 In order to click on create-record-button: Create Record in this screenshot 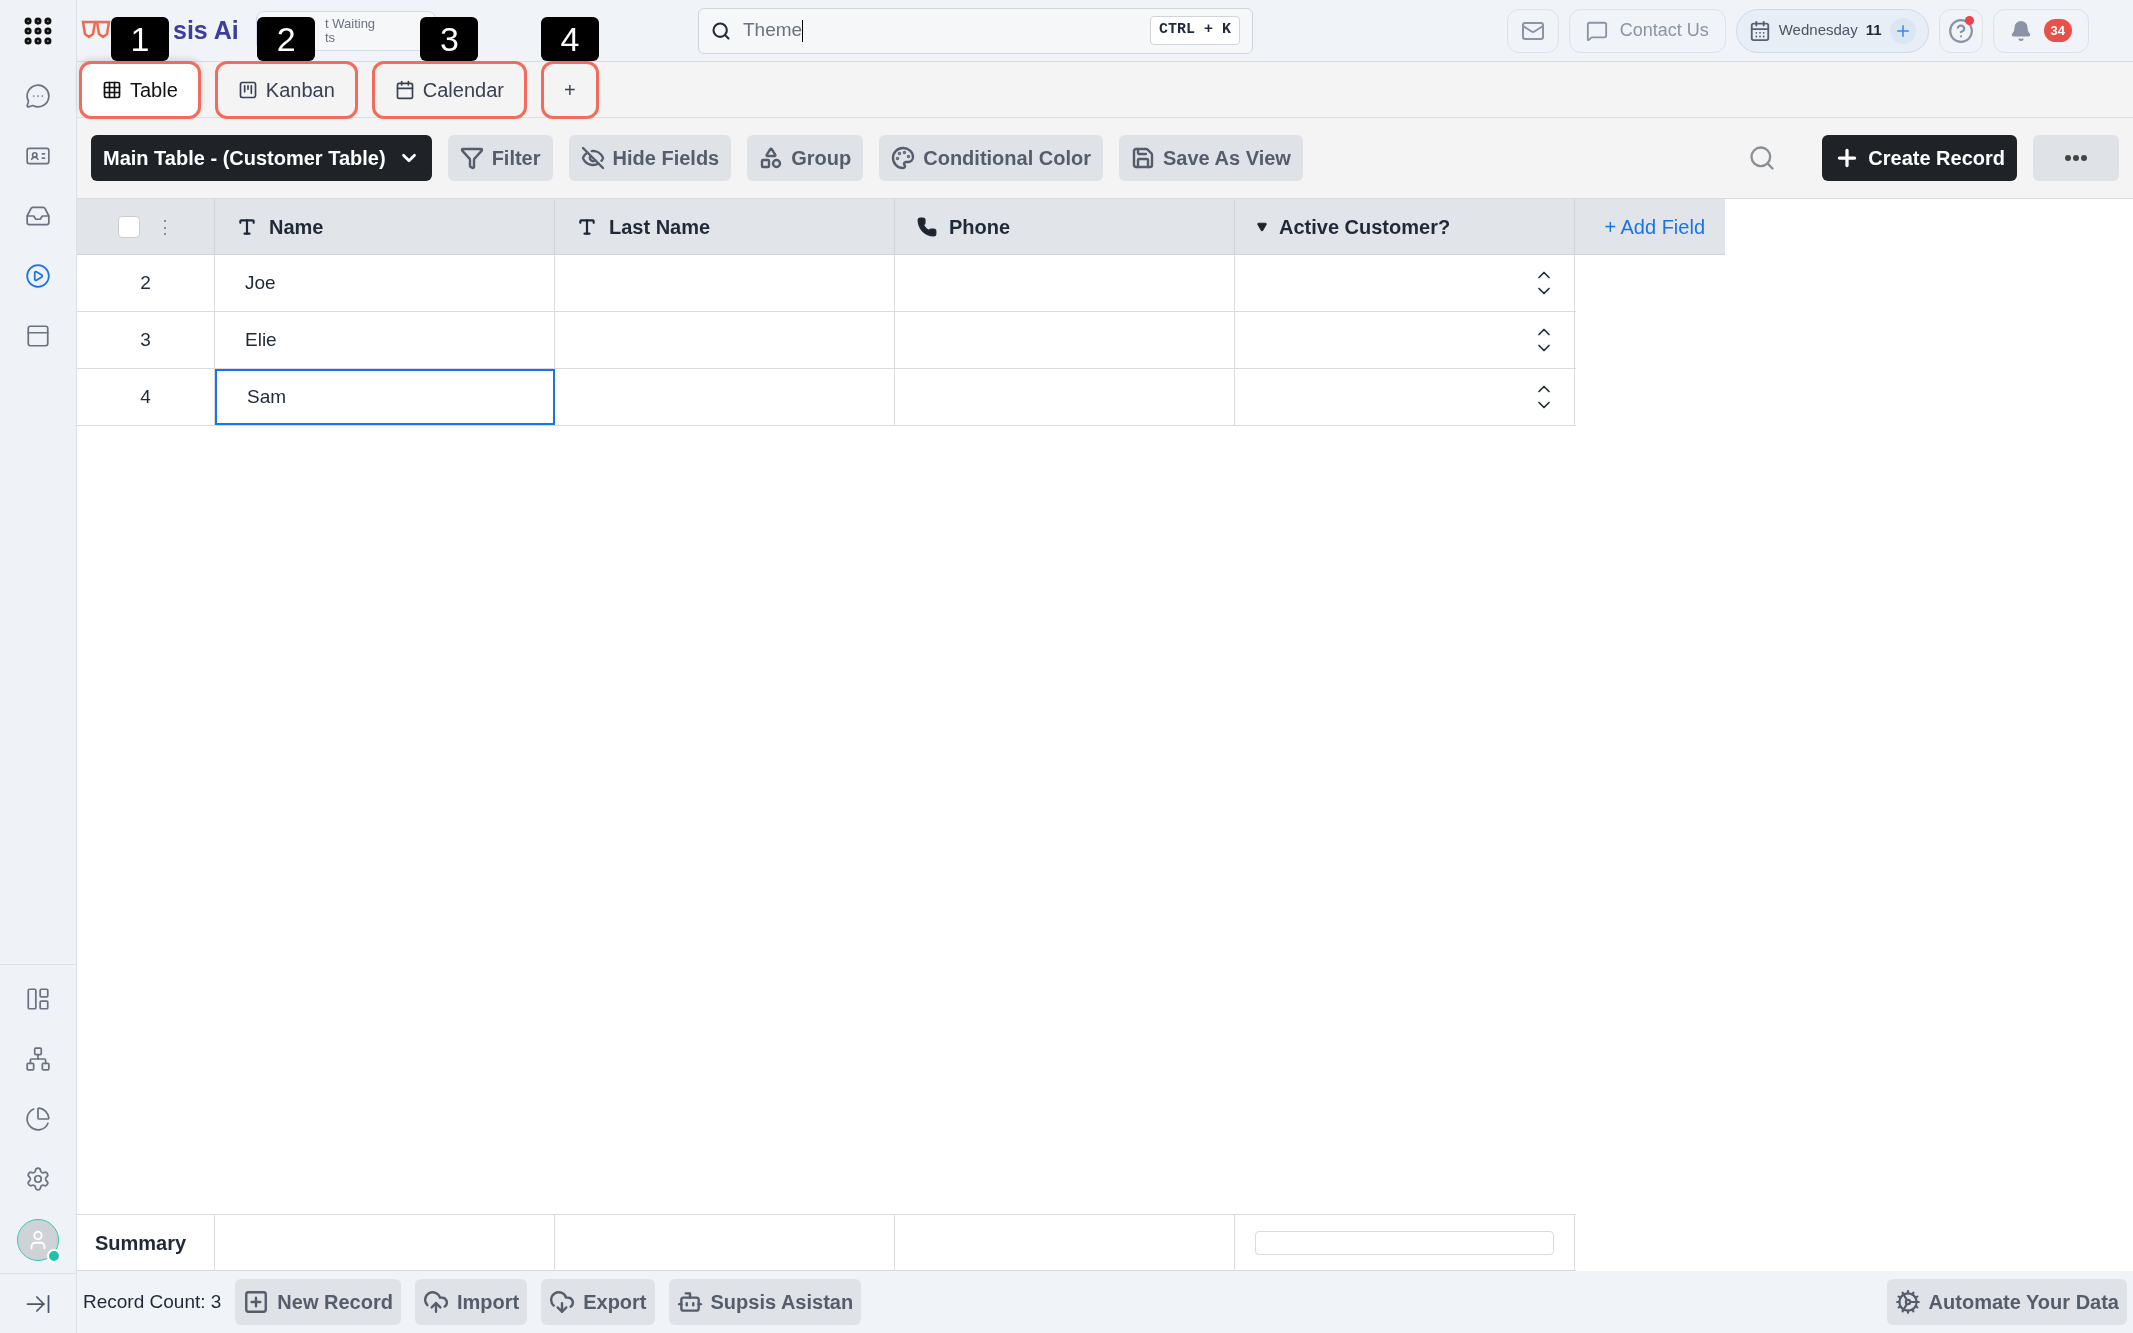, I will do `click(1919, 158)`.